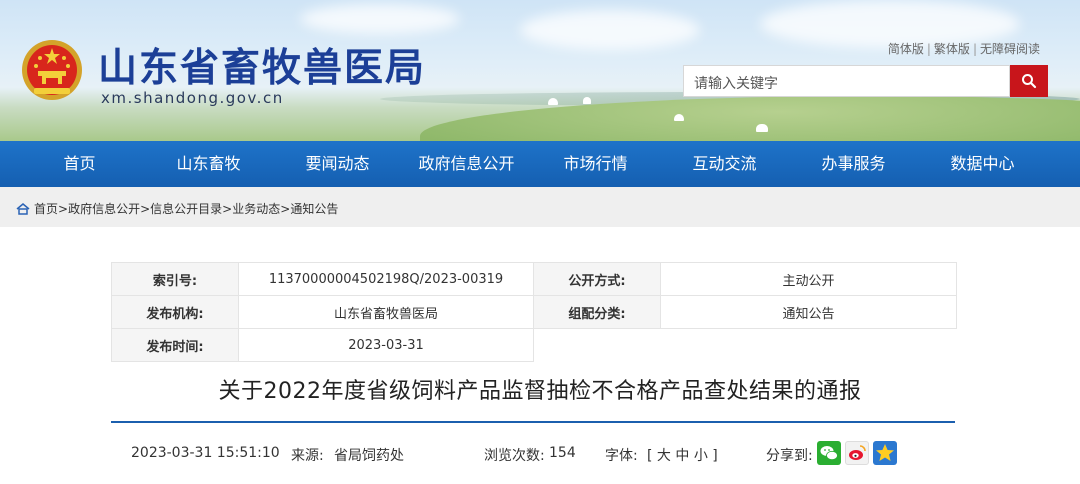 The height and width of the screenshot is (484, 1080). I want to click on breadcrumb-notice: 通知公告, so click(314, 208).